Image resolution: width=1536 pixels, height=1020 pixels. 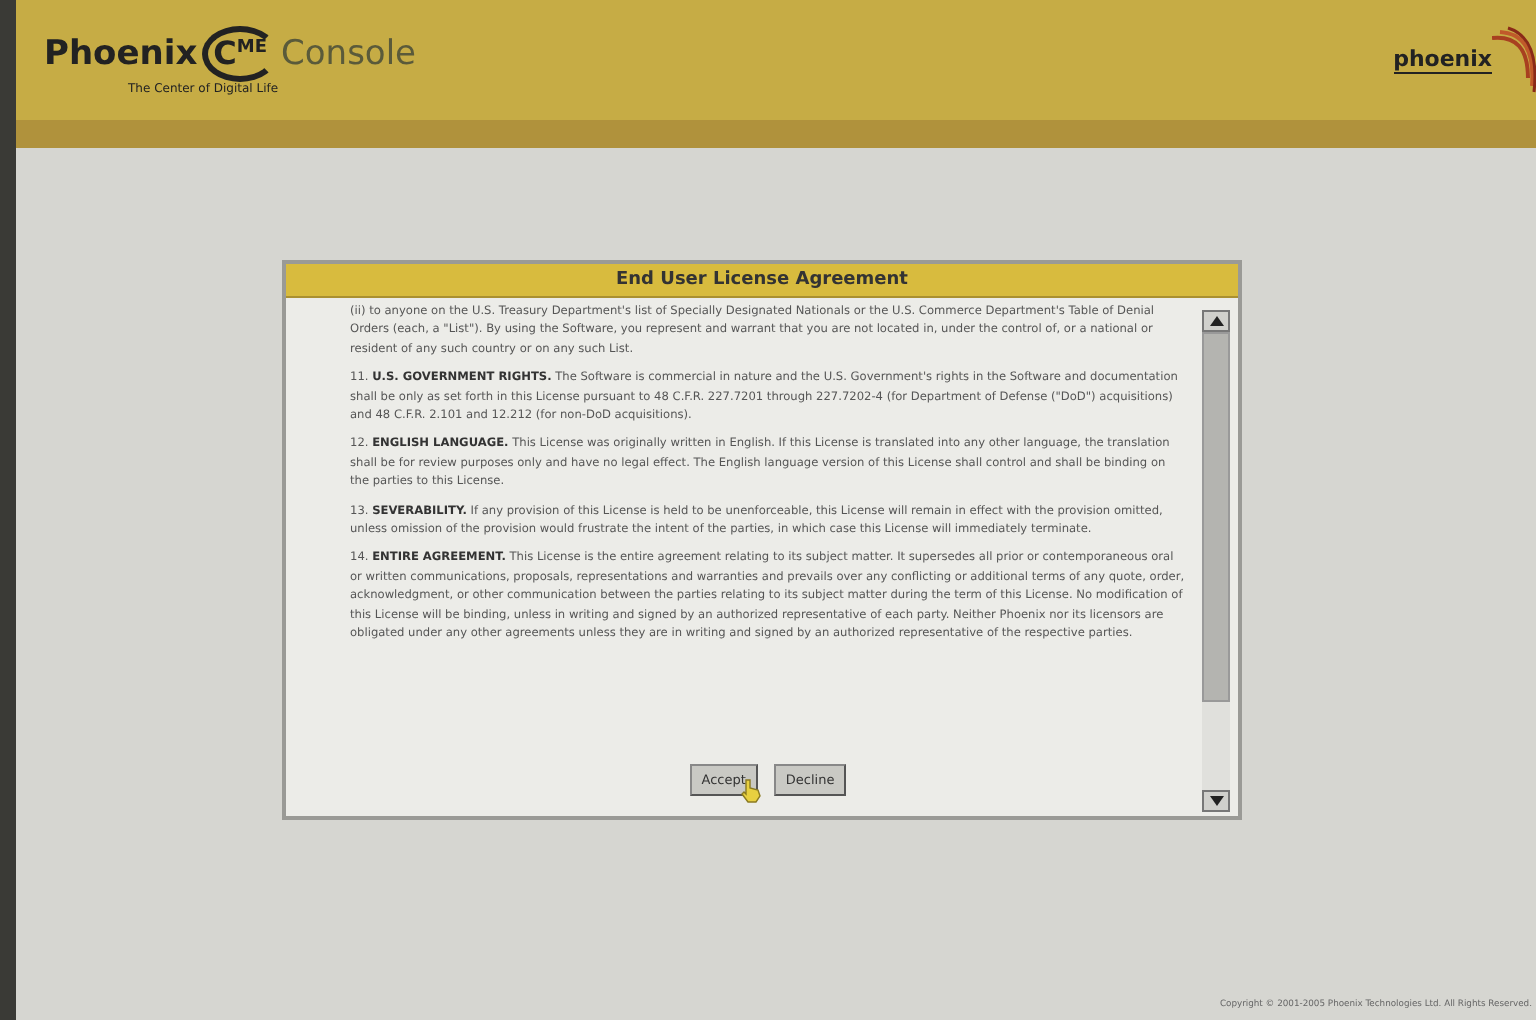 What do you see at coordinates (1216, 561) in the screenshot?
I see `scrollbar` at bounding box center [1216, 561].